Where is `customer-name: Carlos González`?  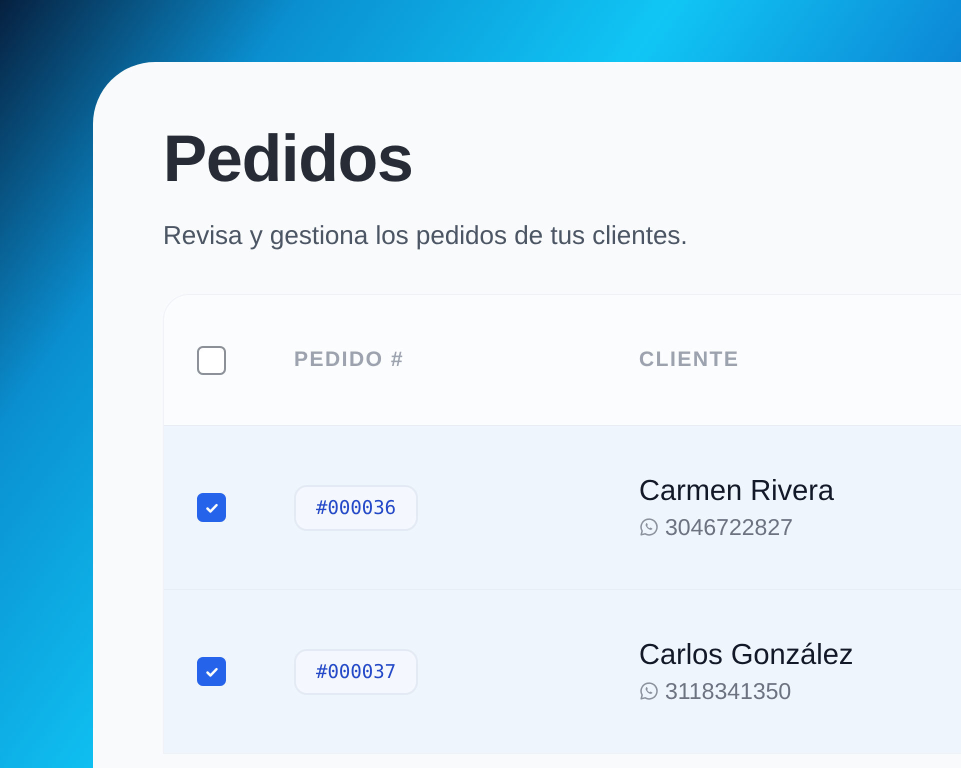 customer-name: Carlos González is located at coordinates (746, 655).